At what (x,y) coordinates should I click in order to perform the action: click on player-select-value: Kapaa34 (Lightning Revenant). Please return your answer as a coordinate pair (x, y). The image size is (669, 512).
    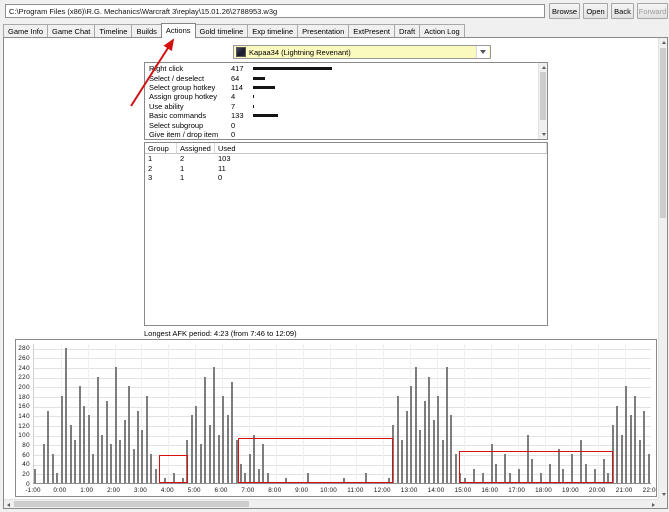
    Looking at the image, I should click on (300, 52).